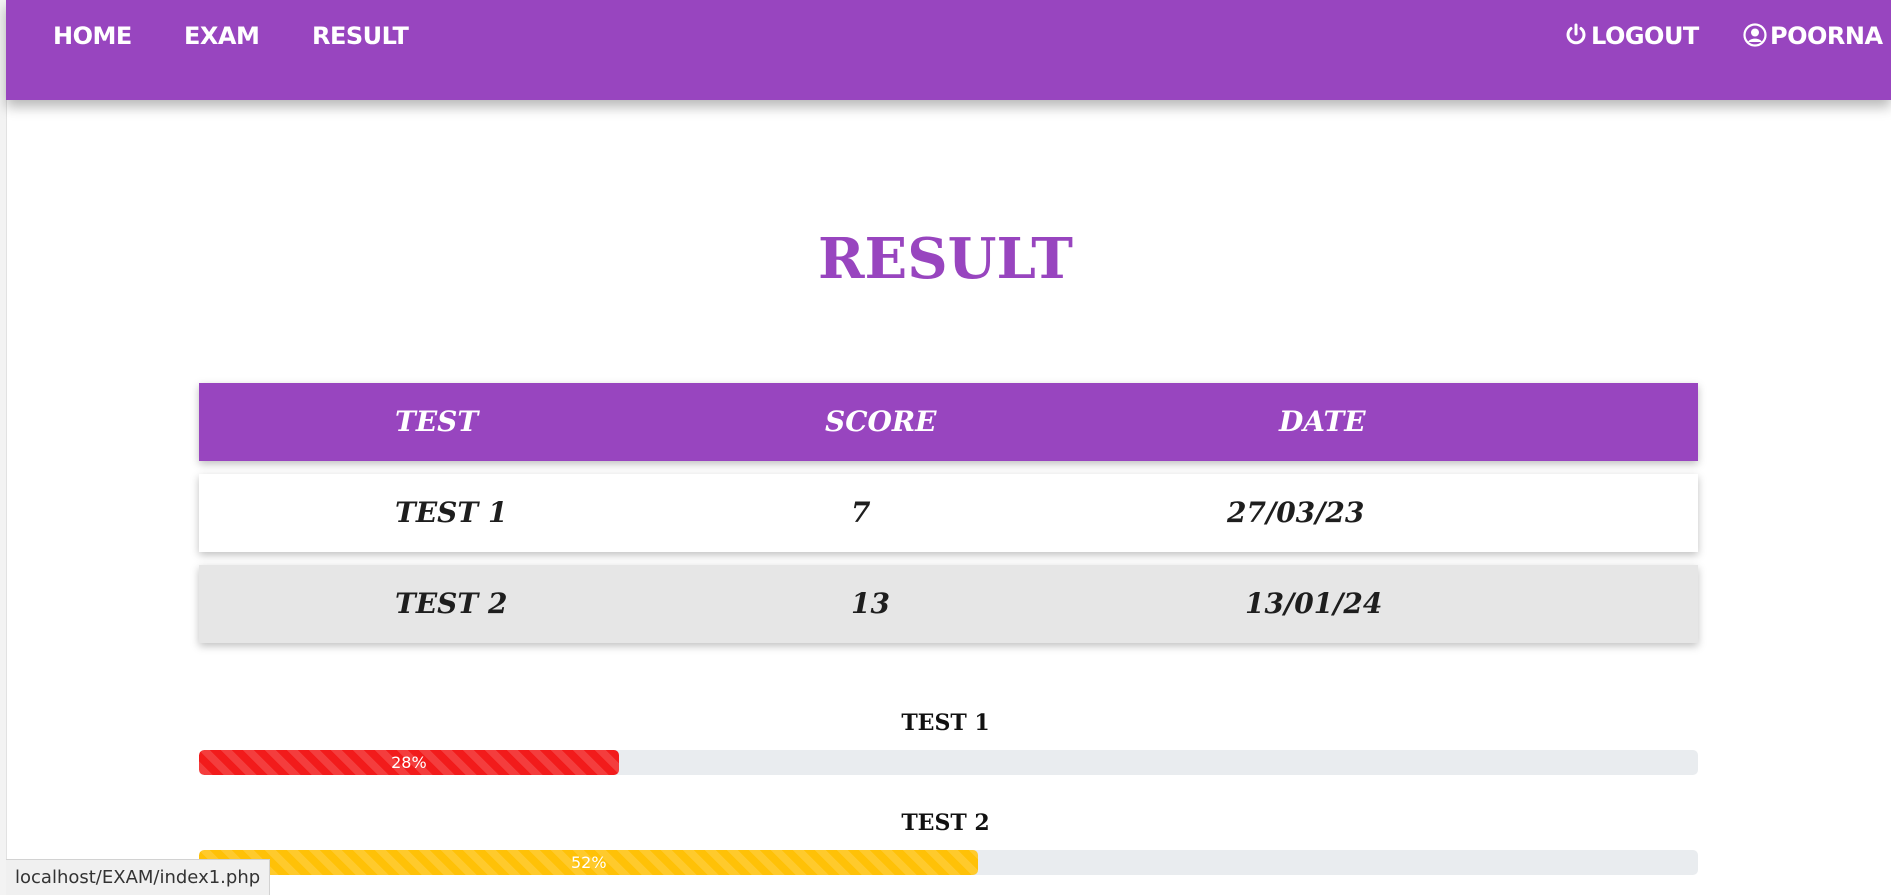  Describe the element at coordinates (1314, 603) in the screenshot. I see `cell-date: 13/01/24` at that location.